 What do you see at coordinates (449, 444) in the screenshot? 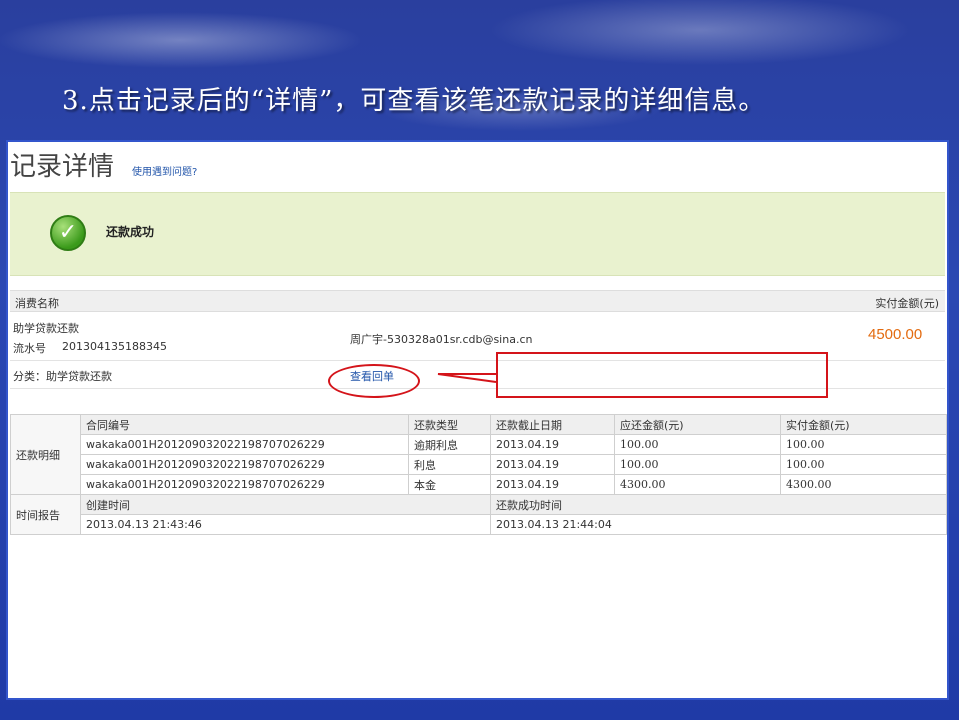
I see `repayment-type: 逾期利息` at bounding box center [449, 444].